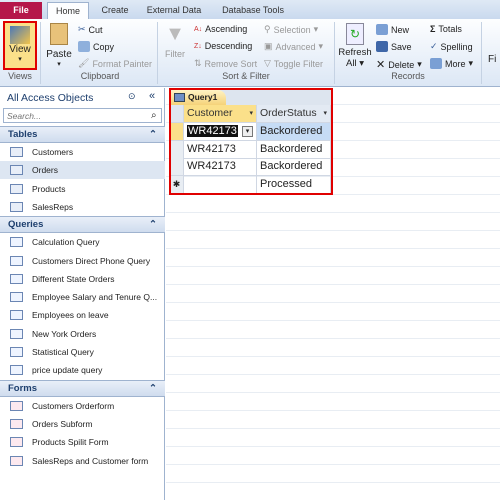 The image size is (500, 500). What do you see at coordinates (436, 63) in the screenshot?
I see `more-icon` at bounding box center [436, 63].